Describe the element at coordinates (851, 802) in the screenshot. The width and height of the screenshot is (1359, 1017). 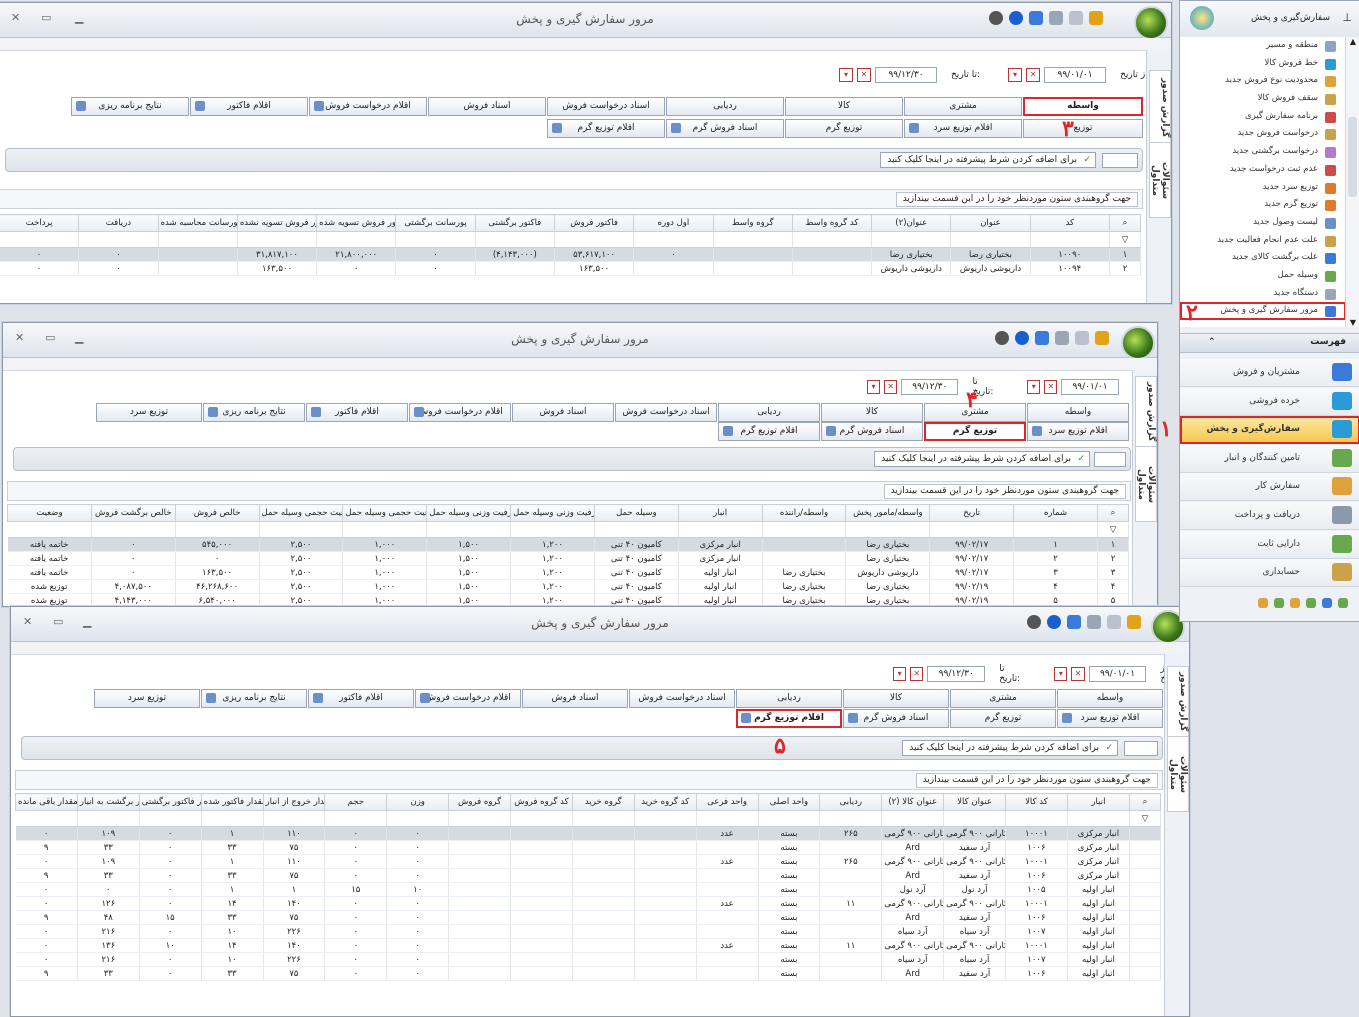
I see `column-header: ردیابی` at that location.